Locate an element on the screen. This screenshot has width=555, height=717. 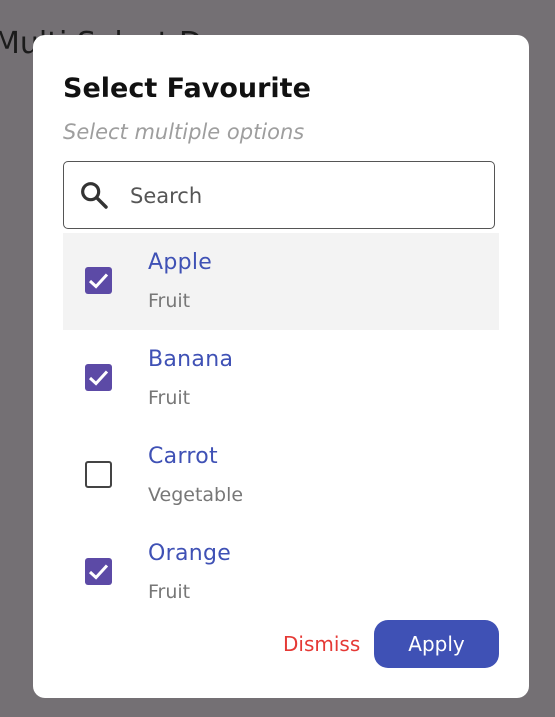
list-item-carrot: Carrot Vegetable is located at coordinates (281, 475).